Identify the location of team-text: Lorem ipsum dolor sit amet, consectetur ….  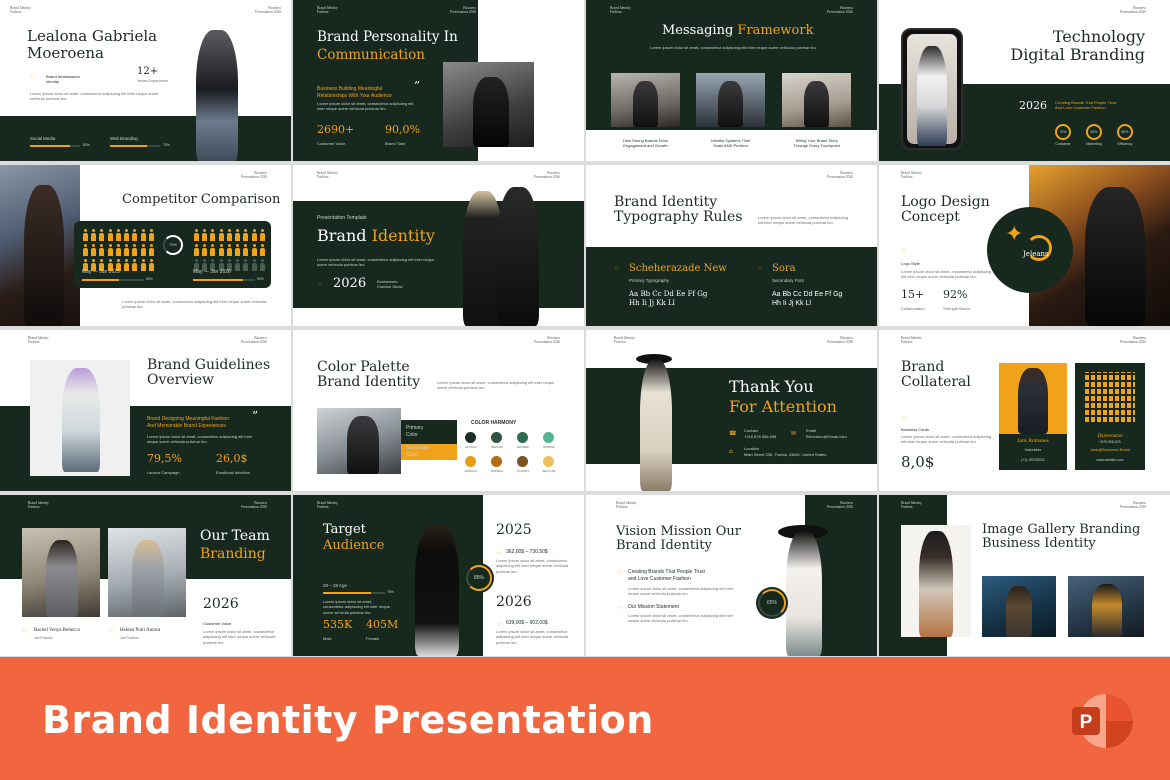
(239, 637).